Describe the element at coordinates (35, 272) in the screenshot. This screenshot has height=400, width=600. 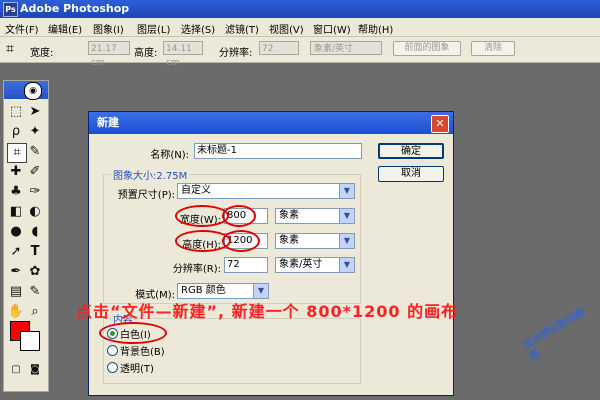
I see `shape-tool-icon: ✿` at that location.